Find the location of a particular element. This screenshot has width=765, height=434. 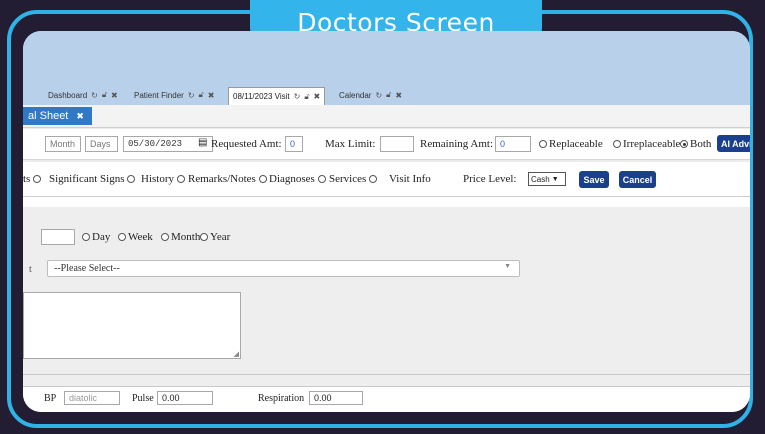

option-select: --Please Select-- ▼ is located at coordinates (283, 268).